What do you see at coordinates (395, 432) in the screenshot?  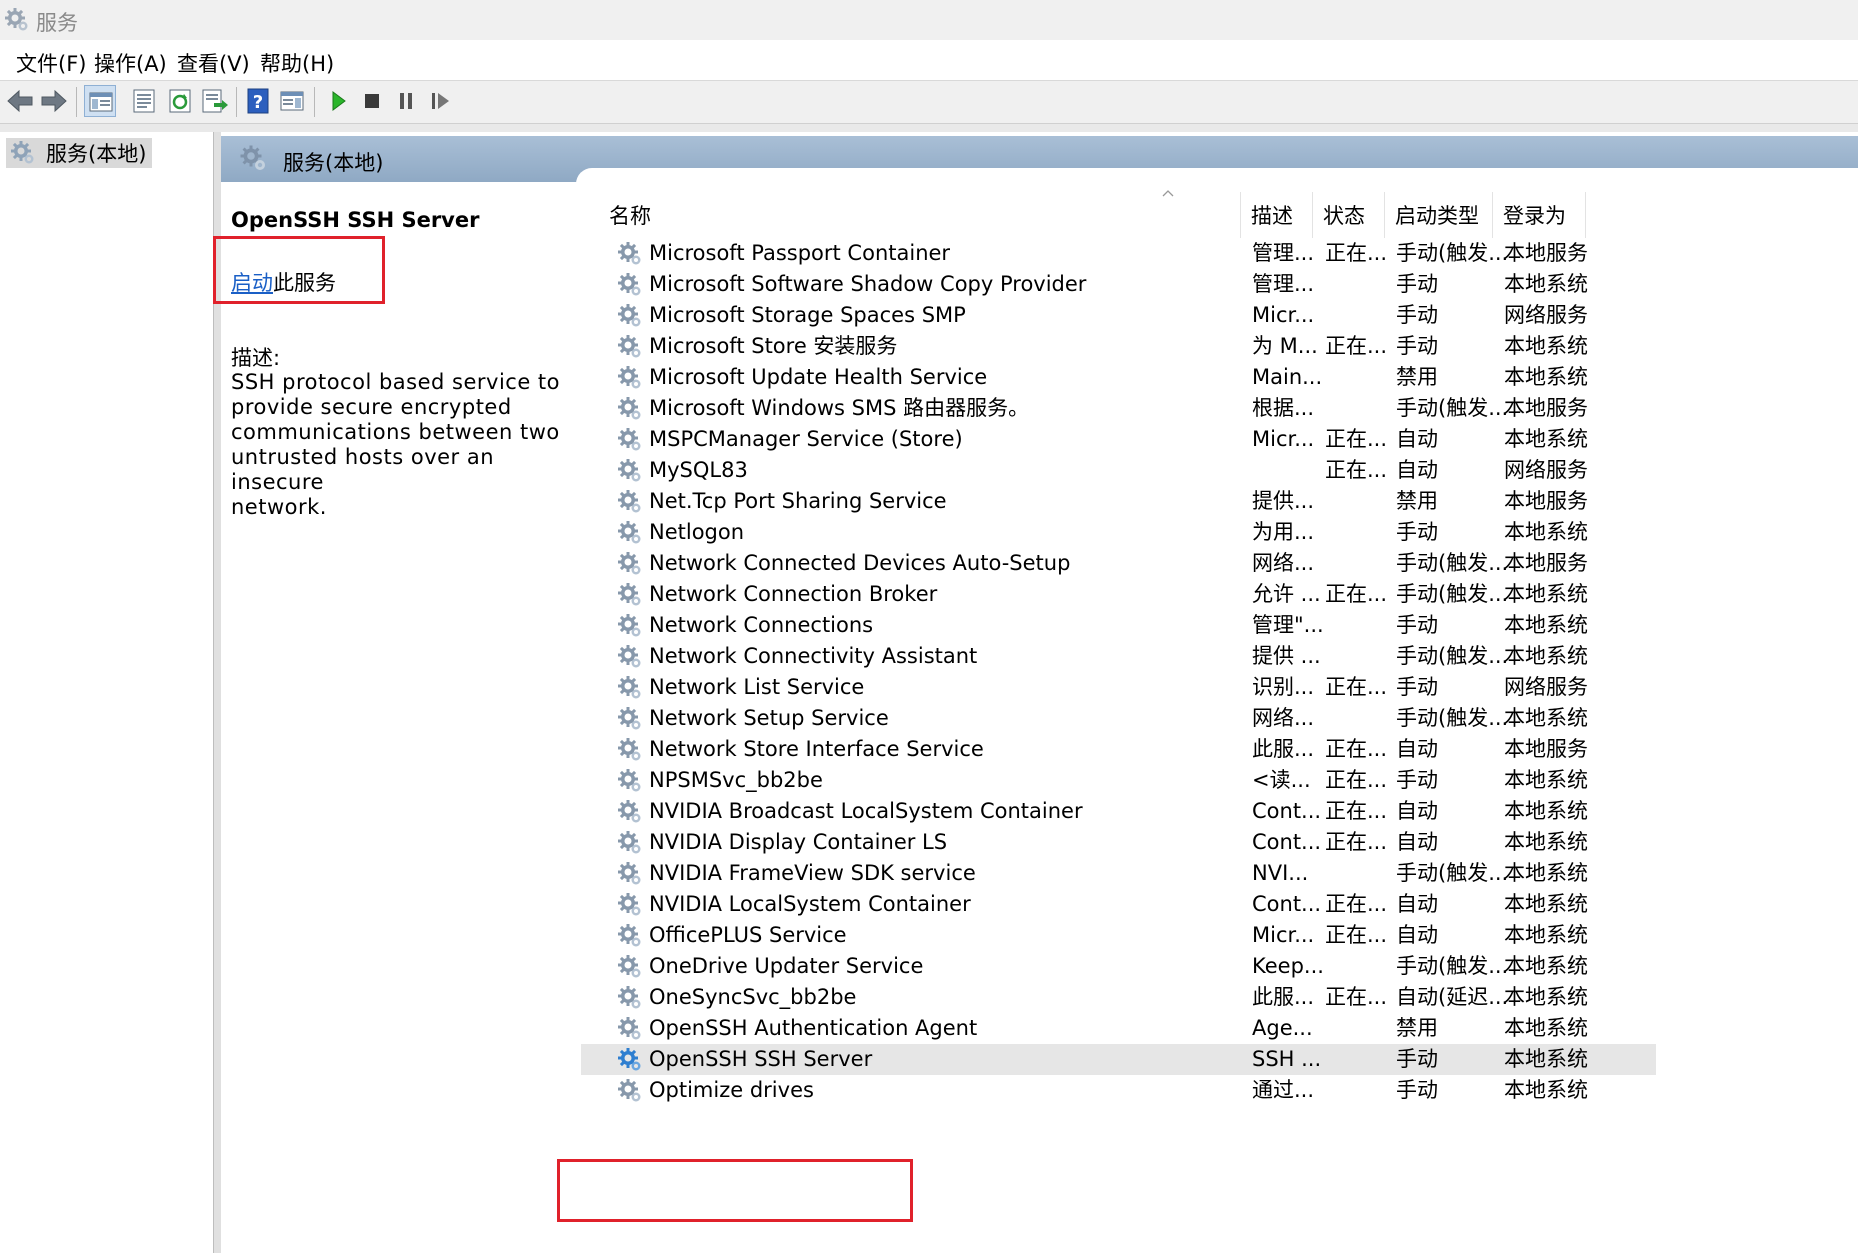 I see `description-line: communications between two` at bounding box center [395, 432].